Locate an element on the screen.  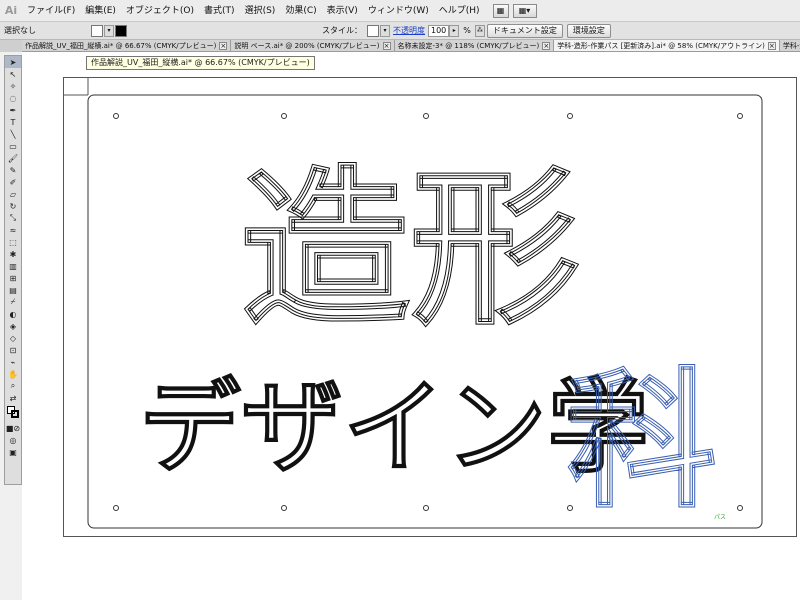
hand-tool: ✋ is located at coordinates (13, 374).